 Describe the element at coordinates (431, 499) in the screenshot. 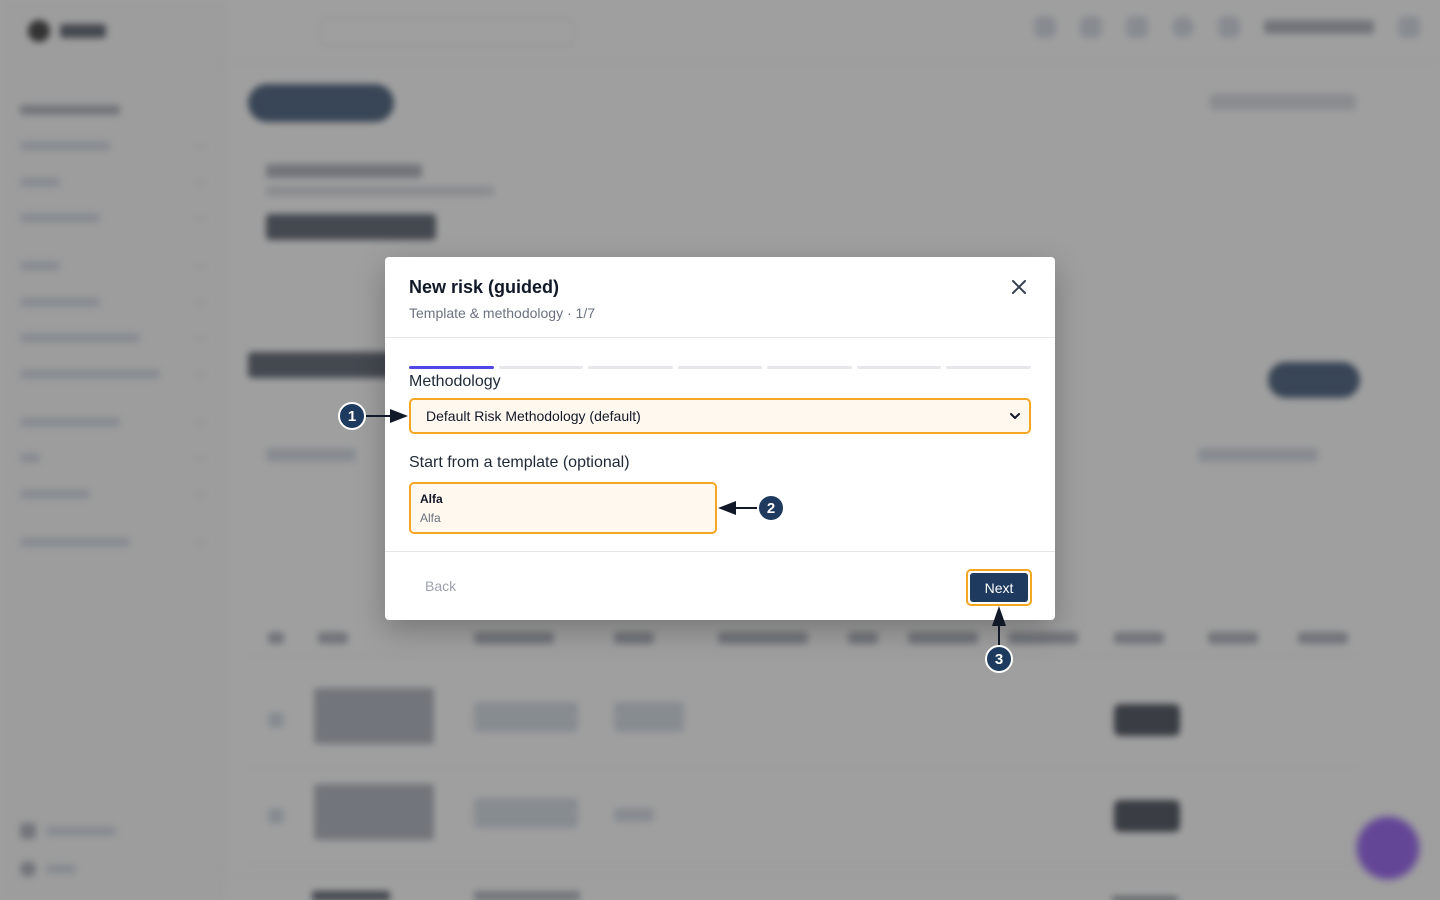

I see `template-name: Alfa` at that location.